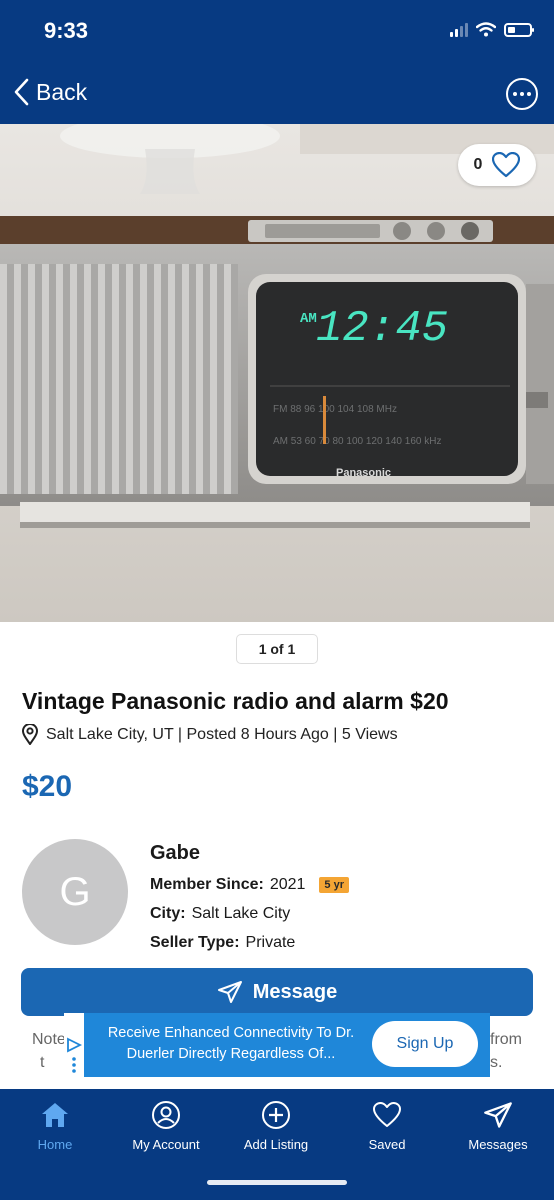 The width and height of the screenshot is (554, 1200). I want to click on seller-type-row: Seller Type: Private, so click(222, 943).